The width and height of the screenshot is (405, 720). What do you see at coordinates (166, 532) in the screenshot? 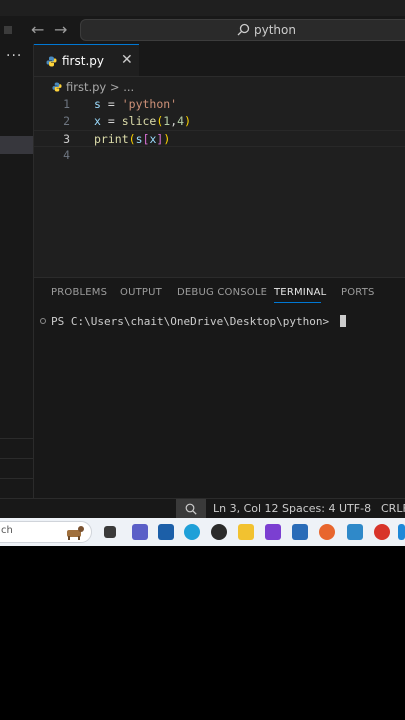
I see `dell-icon` at bounding box center [166, 532].